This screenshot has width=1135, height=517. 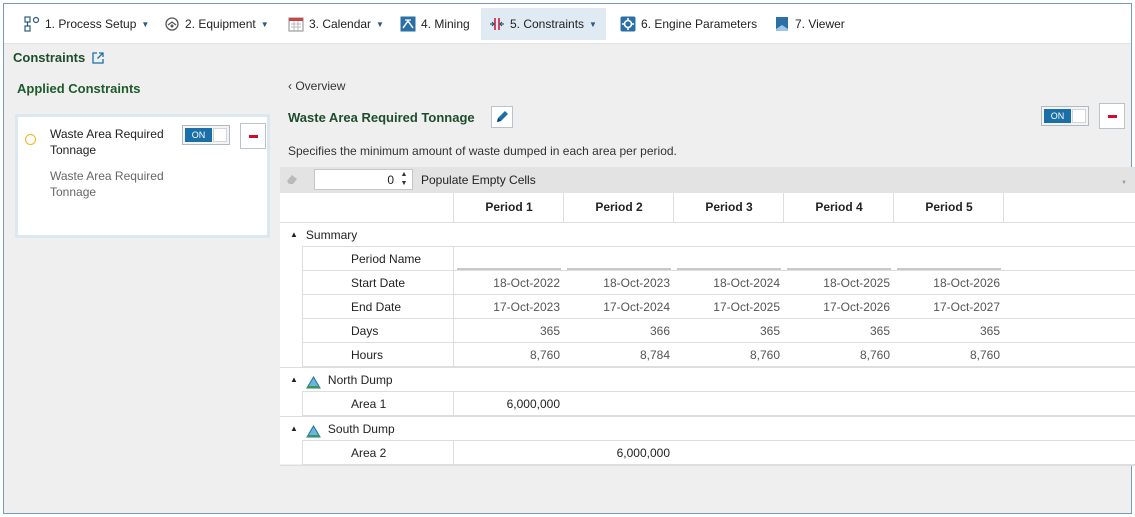 I want to click on populate-value-stepper: 0 ▲ ▼, so click(x=363, y=179).